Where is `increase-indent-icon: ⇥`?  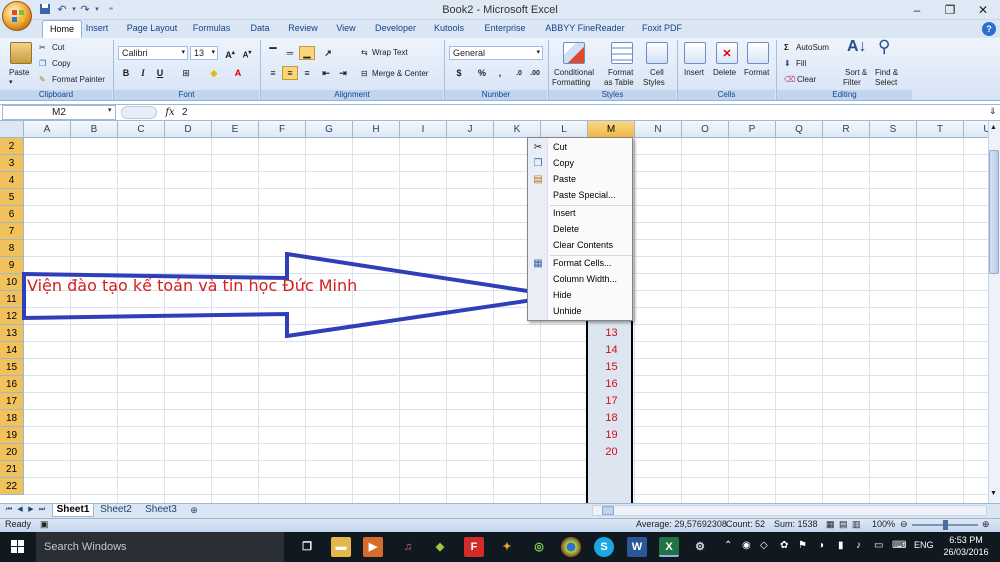 increase-indent-icon: ⇥ is located at coordinates (343, 73).